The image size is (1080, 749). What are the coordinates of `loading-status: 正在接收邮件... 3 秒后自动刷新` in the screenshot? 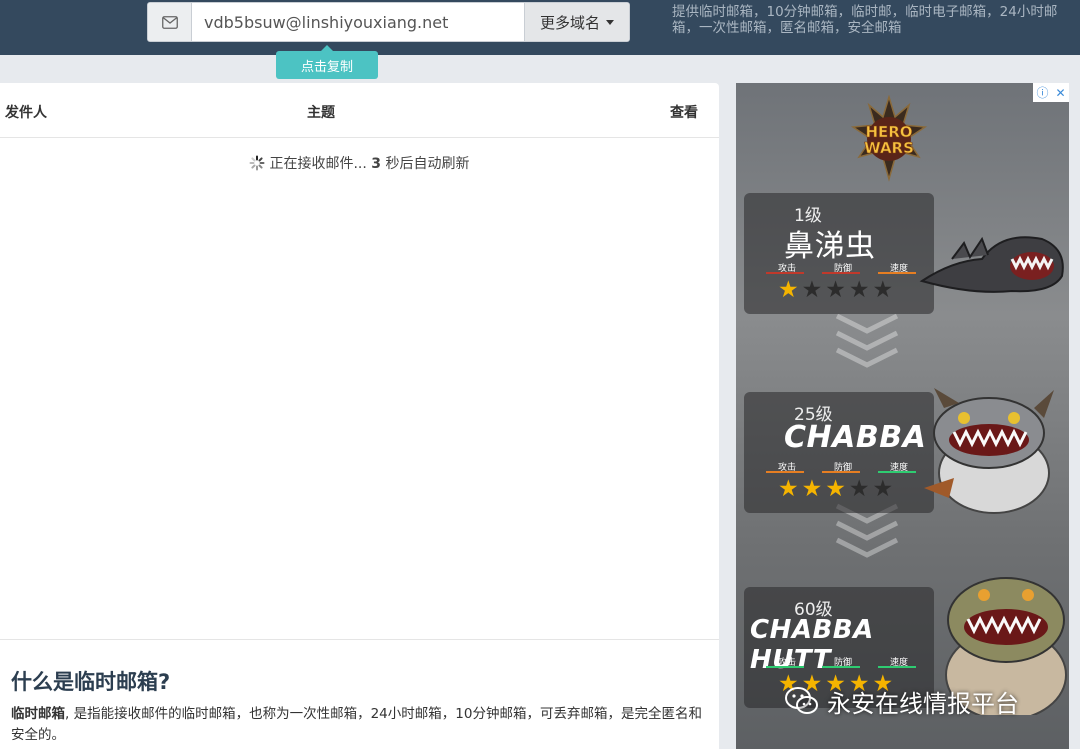 It's located at (359, 163).